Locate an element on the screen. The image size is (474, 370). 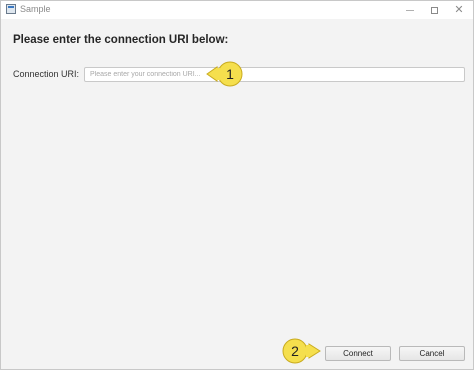
connection-uri-label: Connection URI: is located at coordinates (46, 74).